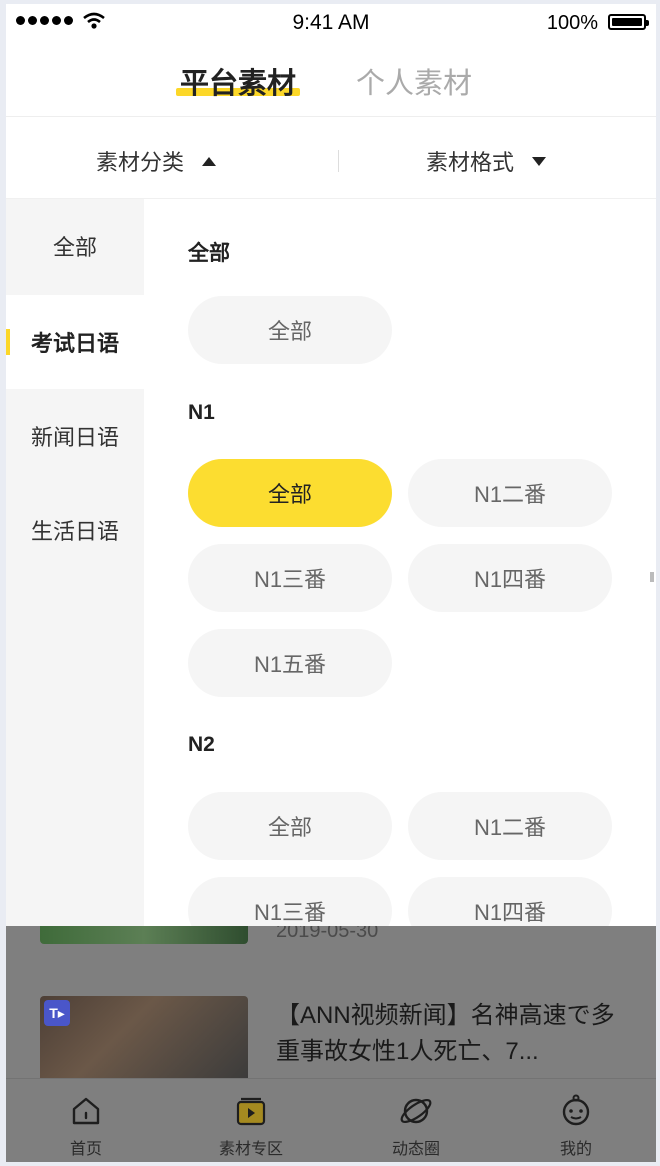 This screenshot has height=1166, width=660. Describe the element at coordinates (290, 330) in the screenshot. I see `chip-all: 全部` at that location.